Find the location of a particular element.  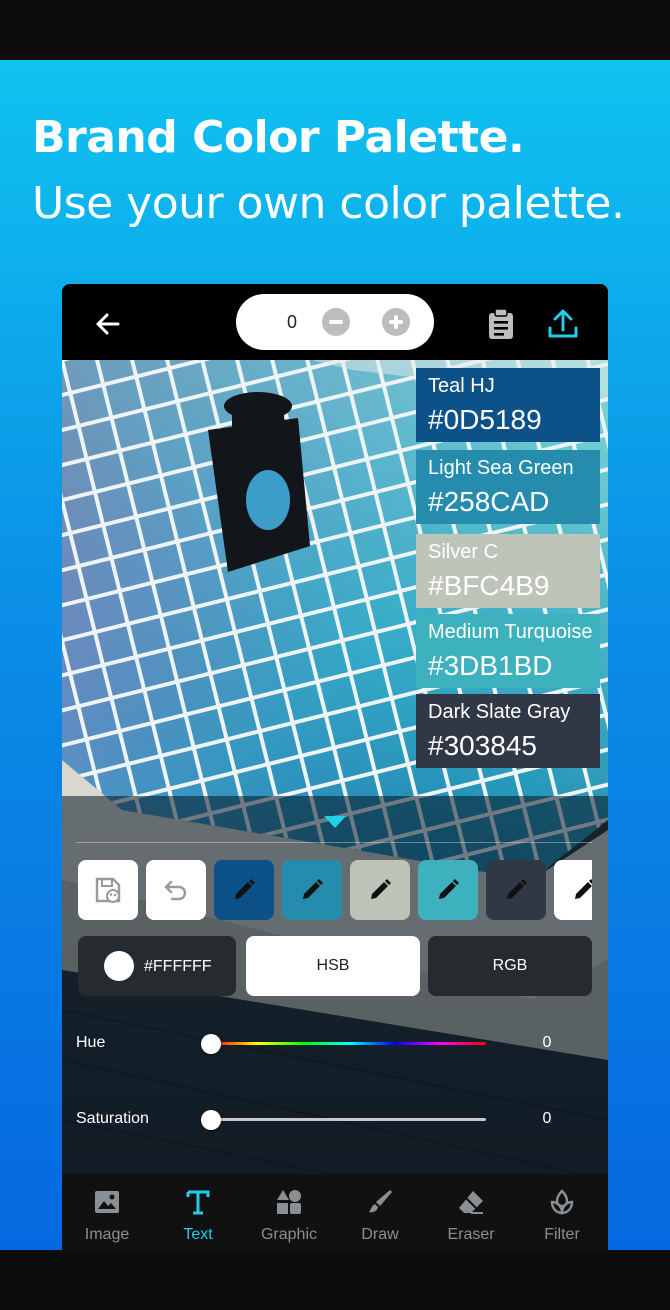

nav-label: Graphic is located at coordinates (289, 1234).